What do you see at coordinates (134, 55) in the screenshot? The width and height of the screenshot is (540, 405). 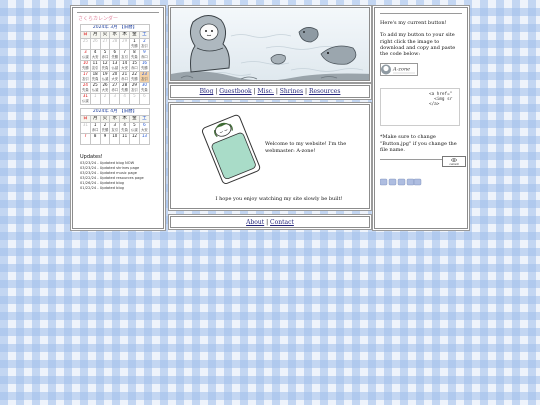 I see `calendar-day-cell: 8 先負` at bounding box center [134, 55].